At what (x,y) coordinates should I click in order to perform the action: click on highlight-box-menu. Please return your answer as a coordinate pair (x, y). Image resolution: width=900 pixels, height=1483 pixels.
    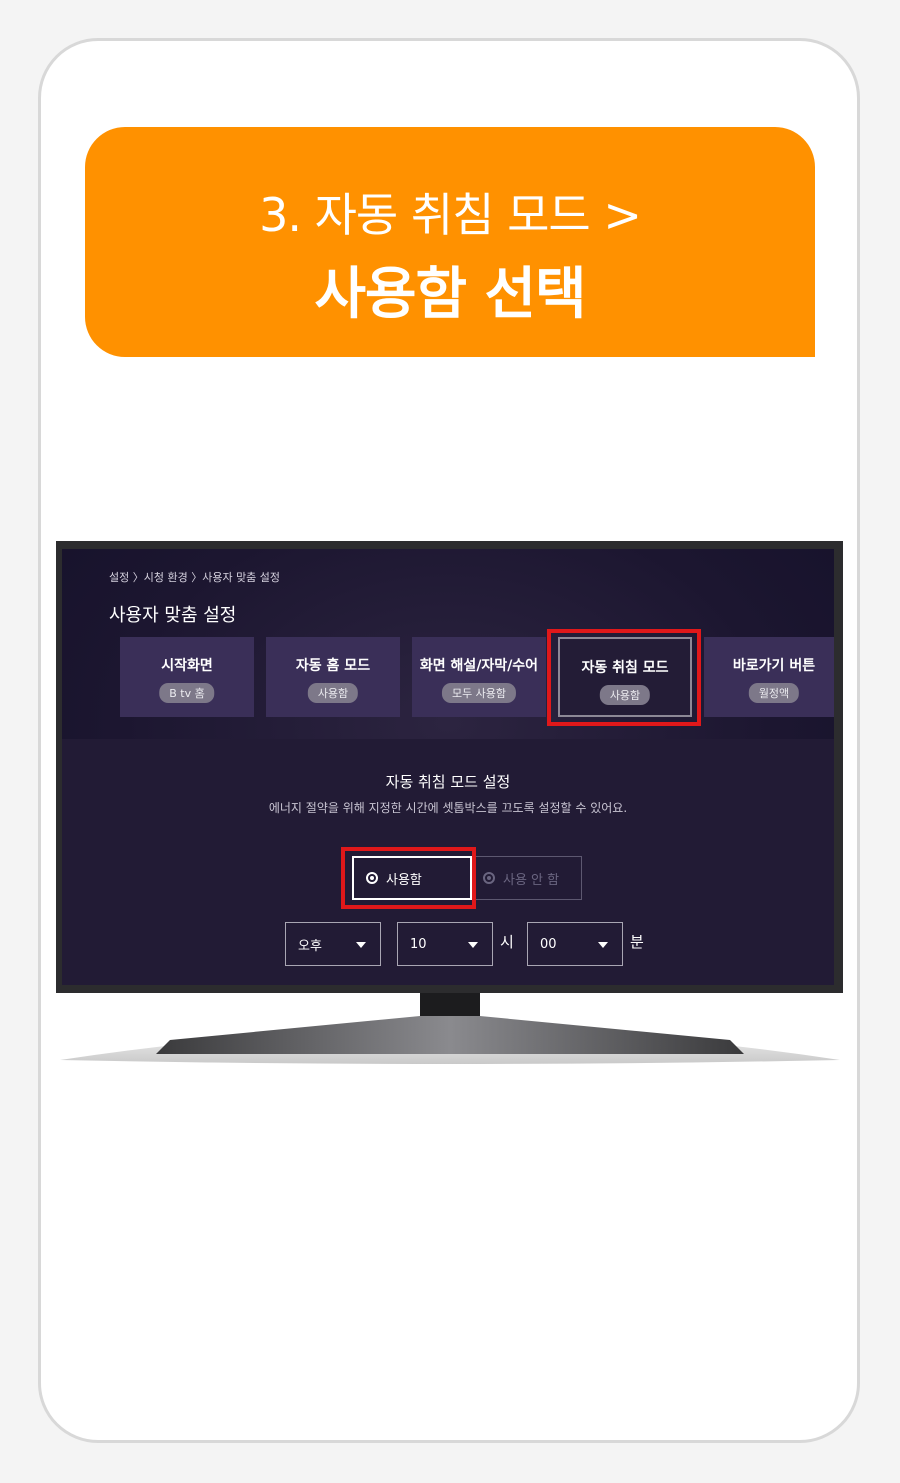
    Looking at the image, I should click on (624, 677).